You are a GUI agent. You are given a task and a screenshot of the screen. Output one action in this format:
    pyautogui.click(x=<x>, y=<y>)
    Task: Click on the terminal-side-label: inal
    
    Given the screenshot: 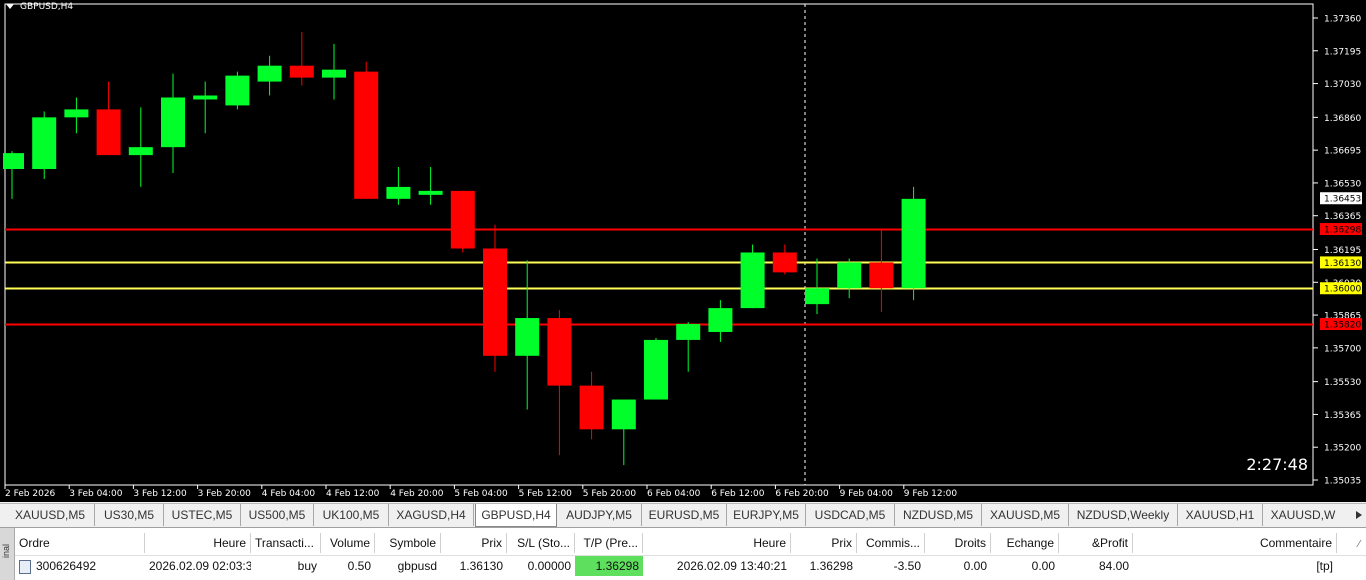 What is the action you would take?
    pyautogui.click(x=7, y=554)
    